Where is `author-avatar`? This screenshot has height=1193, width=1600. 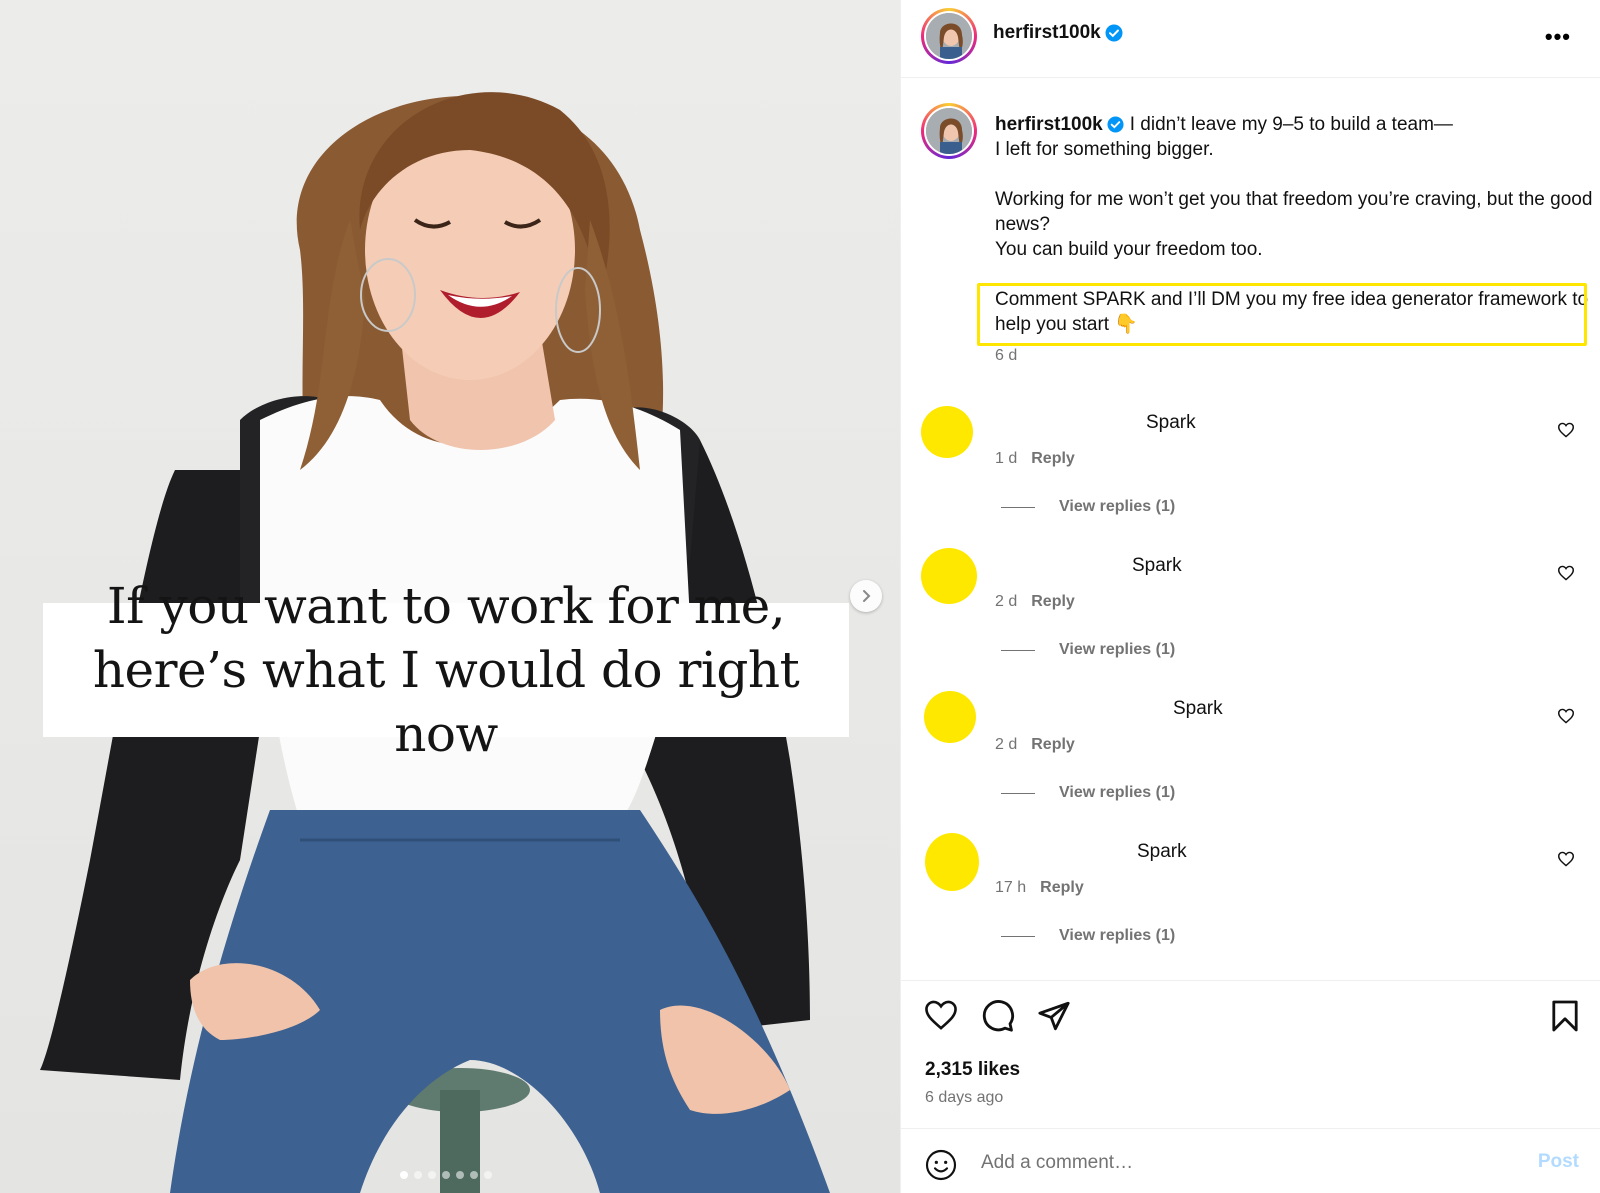 author-avatar is located at coordinates (949, 36).